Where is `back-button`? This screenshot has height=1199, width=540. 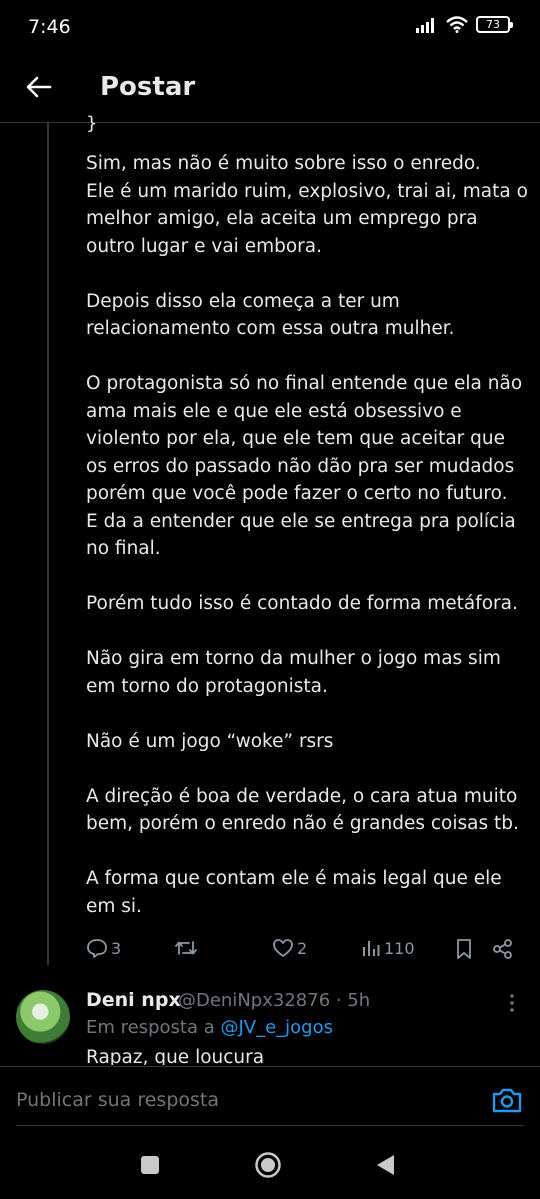 back-button is located at coordinates (39, 87).